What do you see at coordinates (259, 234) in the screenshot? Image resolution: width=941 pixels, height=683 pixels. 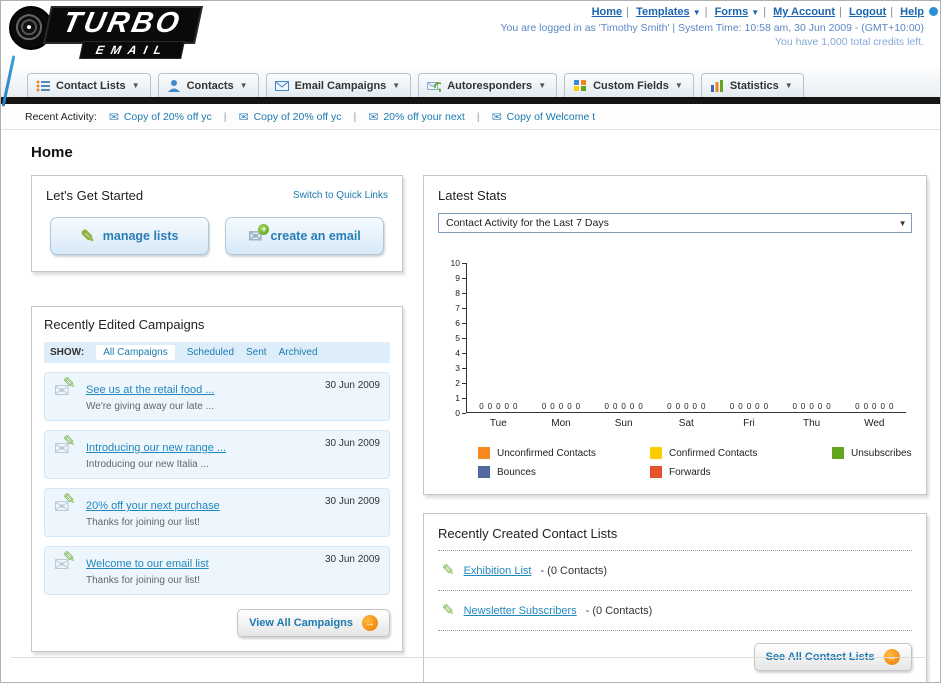 I see `envelope-plus-icon: ✉ +` at bounding box center [259, 234].